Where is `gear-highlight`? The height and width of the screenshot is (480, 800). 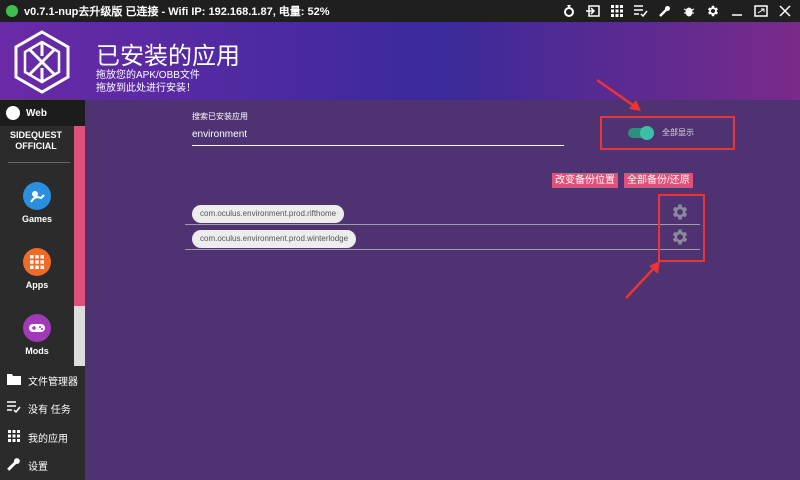 gear-highlight is located at coordinates (681, 228).